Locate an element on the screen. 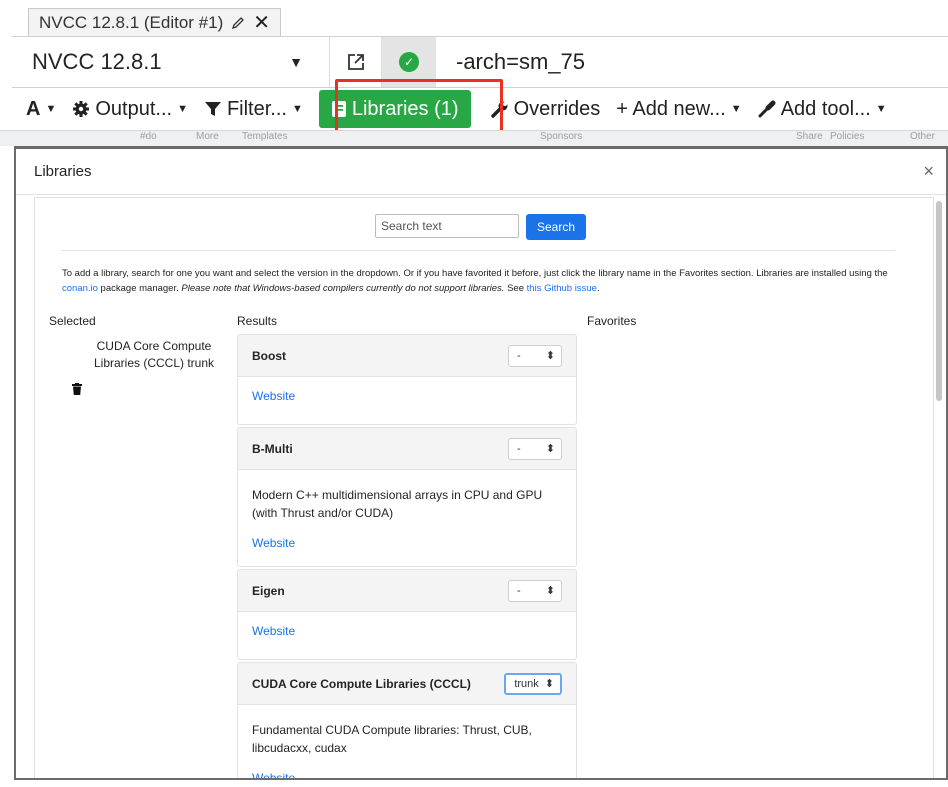 The width and height of the screenshot is (948, 787). filter-icon is located at coordinates (212, 109).